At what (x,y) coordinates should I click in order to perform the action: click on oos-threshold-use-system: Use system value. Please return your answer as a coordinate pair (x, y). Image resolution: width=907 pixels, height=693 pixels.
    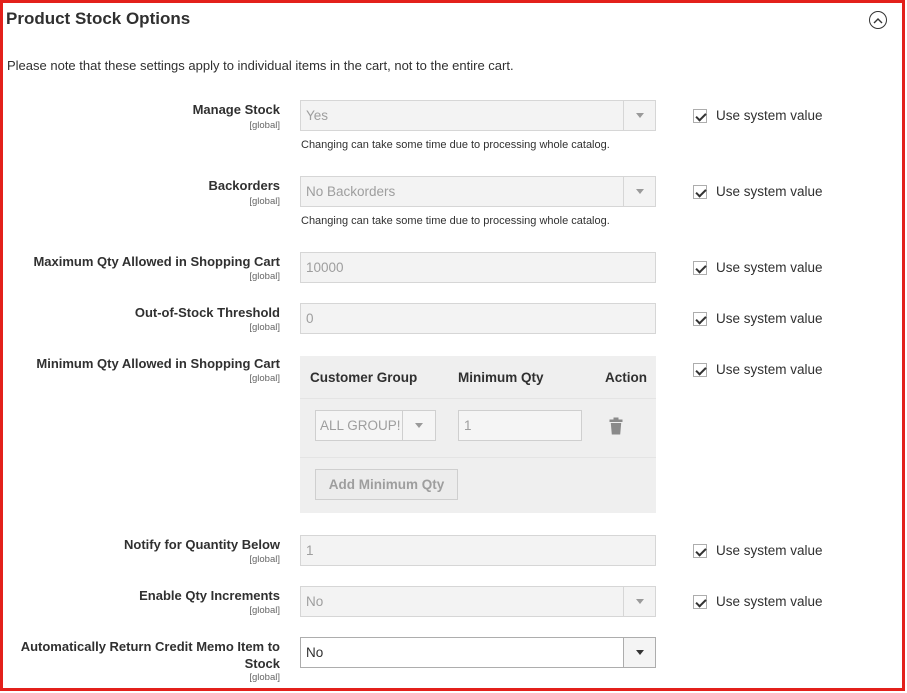
    Looking at the image, I should click on (758, 318).